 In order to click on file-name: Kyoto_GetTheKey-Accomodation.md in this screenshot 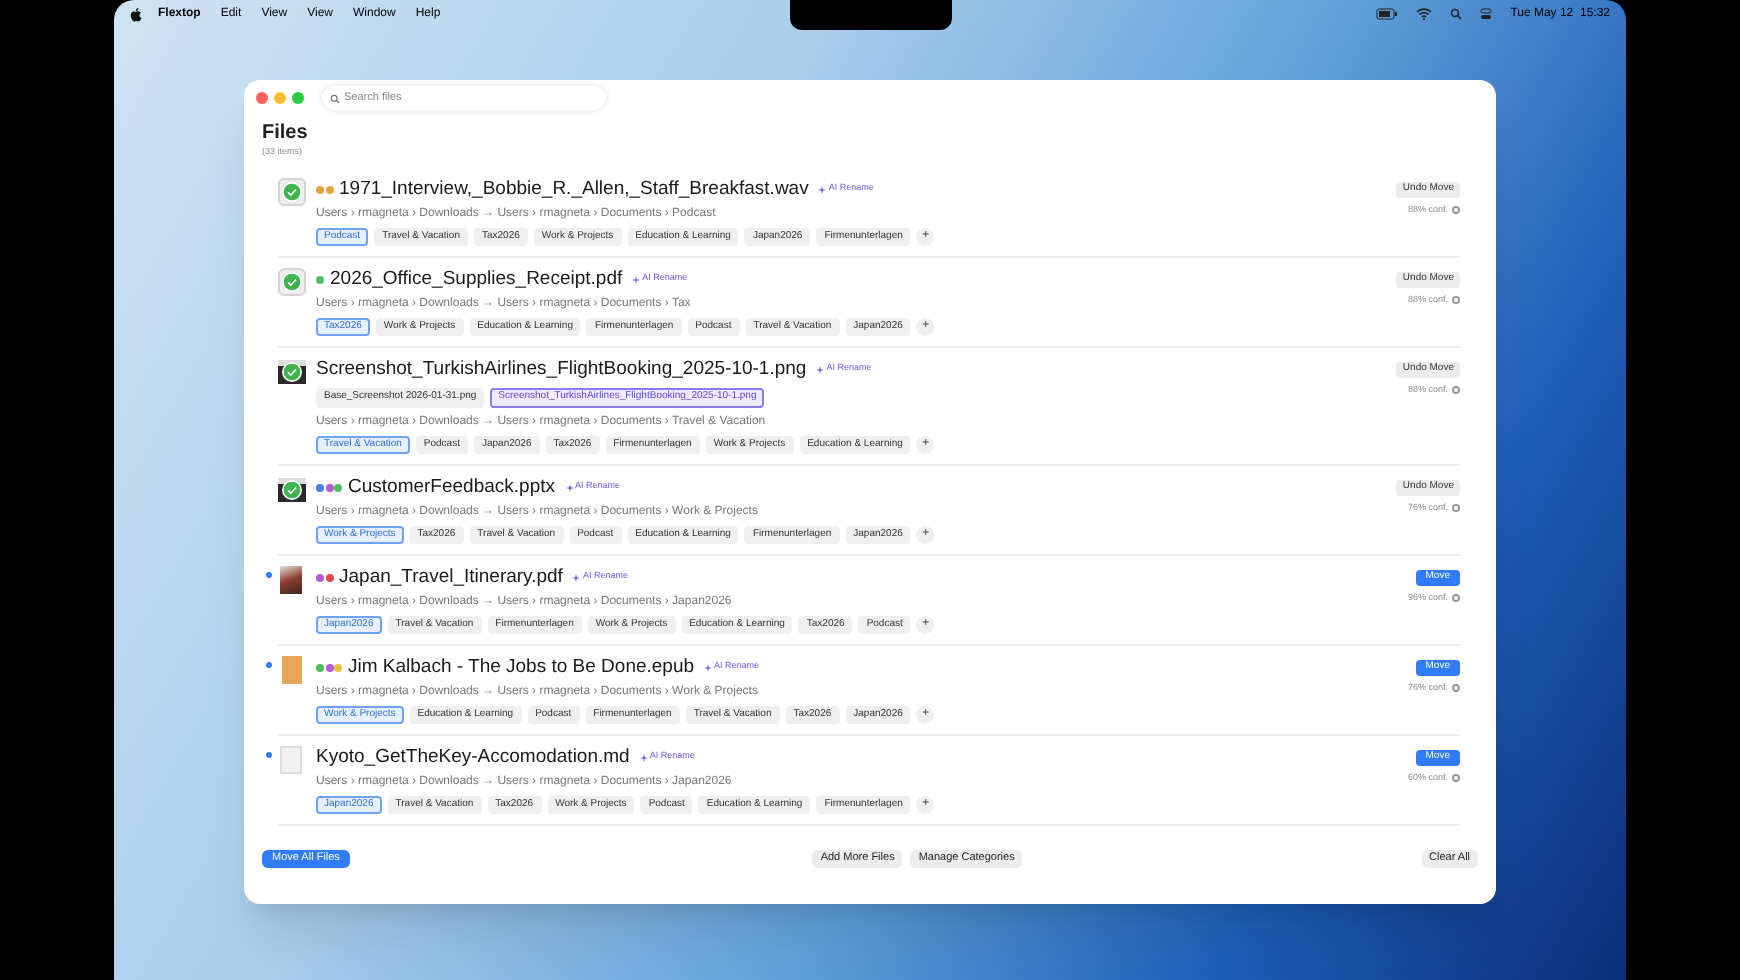, I will do `click(473, 757)`.